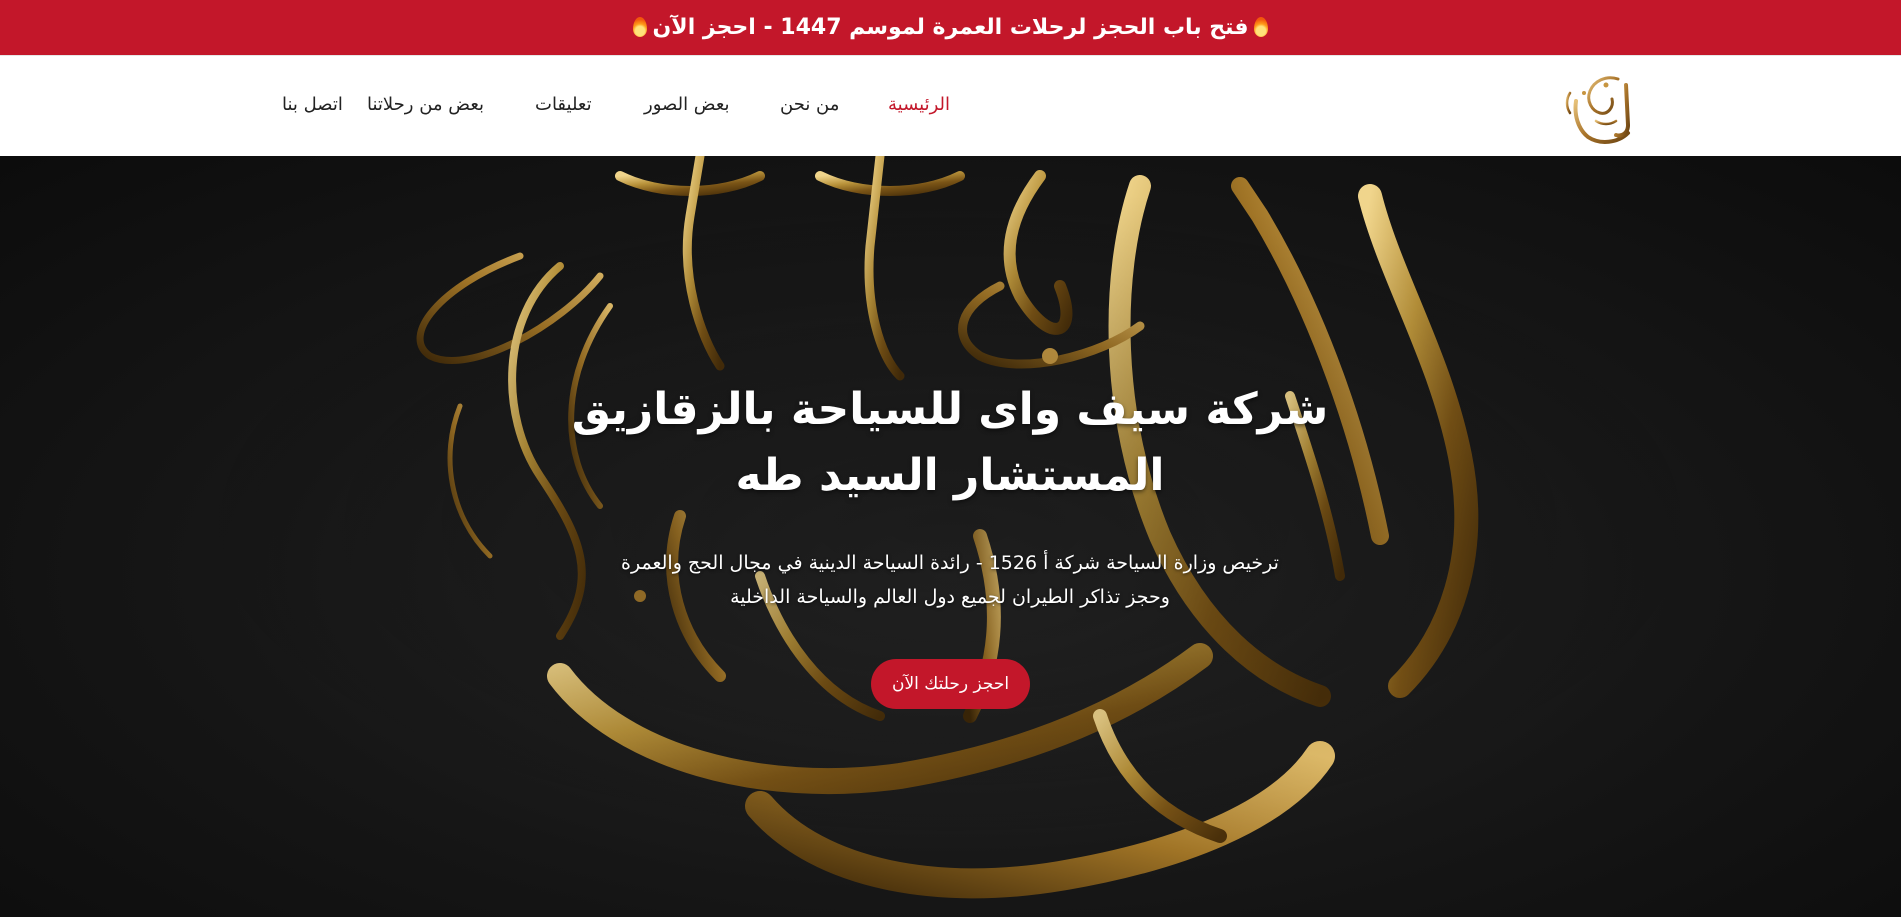 The width and height of the screenshot is (1901, 917). Describe the element at coordinates (563, 104) in the screenshot. I see `nav-item-testimonials: تعليقات` at that location.